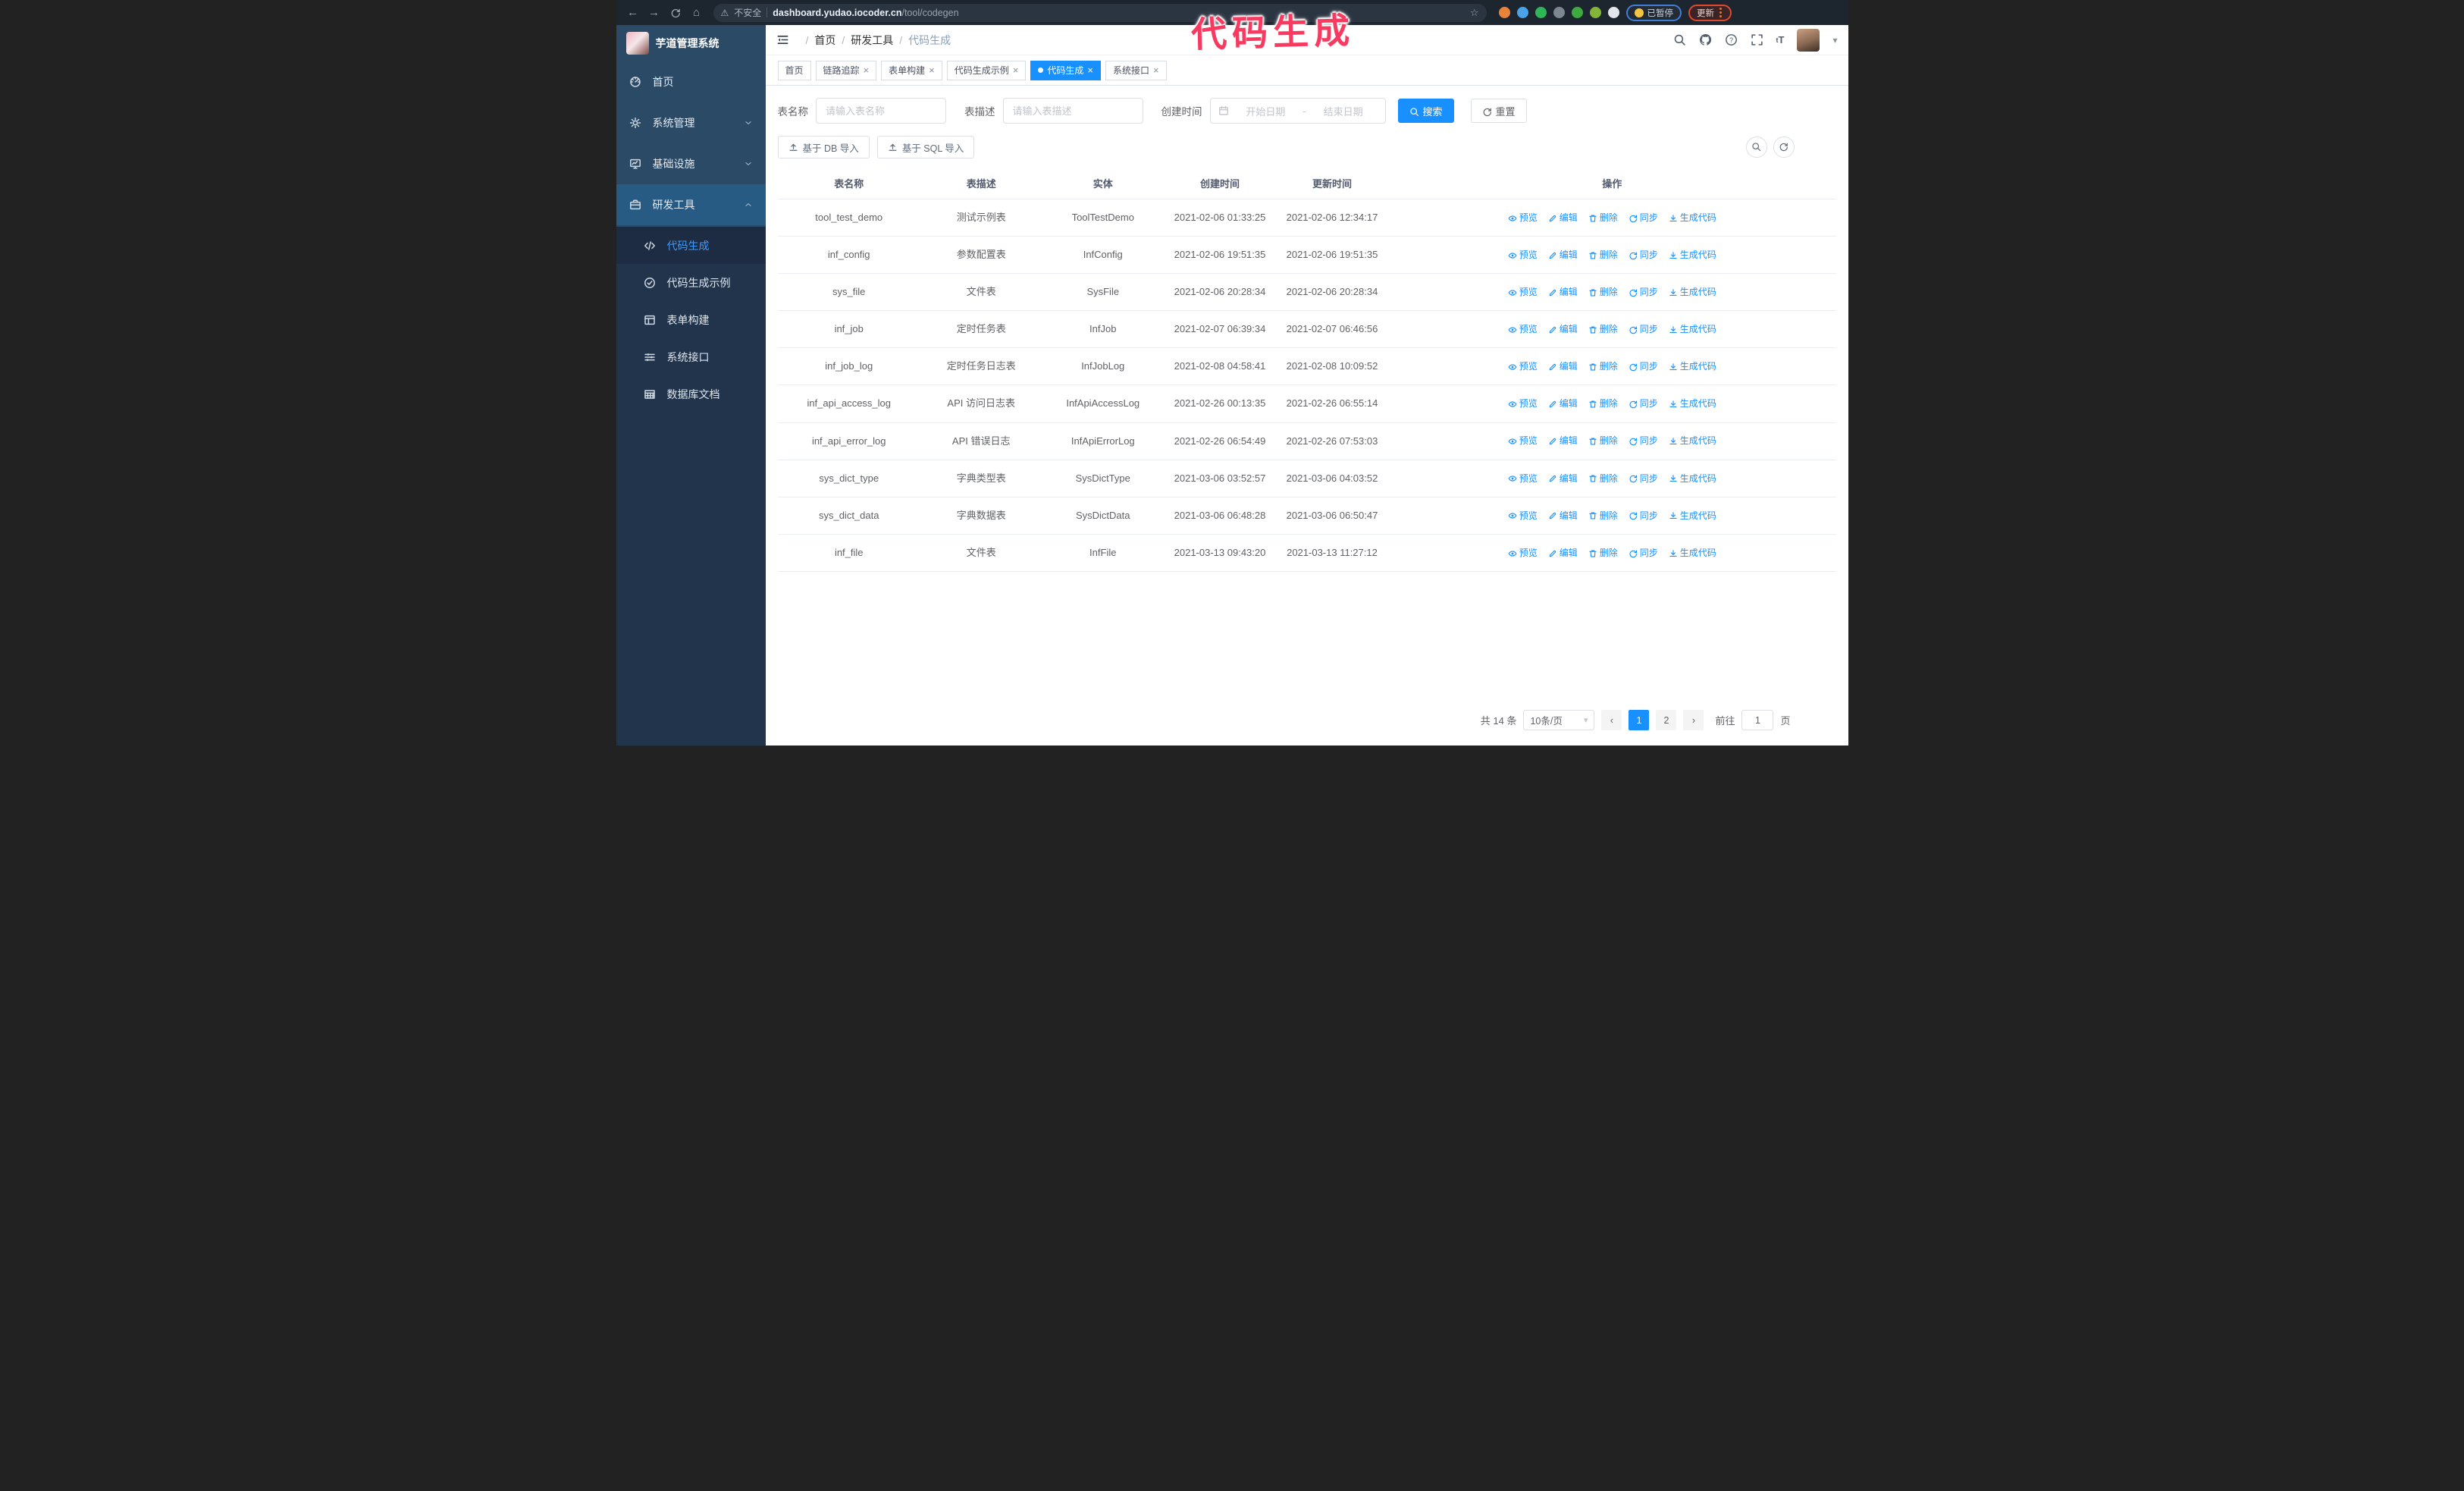 Image resolution: width=2464 pixels, height=1491 pixels. I want to click on date-range-picker: 开始日期 - 结束日期, so click(1297, 111).